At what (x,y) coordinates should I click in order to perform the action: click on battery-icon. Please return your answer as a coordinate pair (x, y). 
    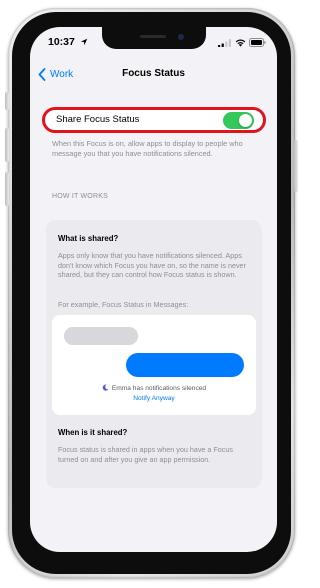
    Looking at the image, I should click on (257, 42).